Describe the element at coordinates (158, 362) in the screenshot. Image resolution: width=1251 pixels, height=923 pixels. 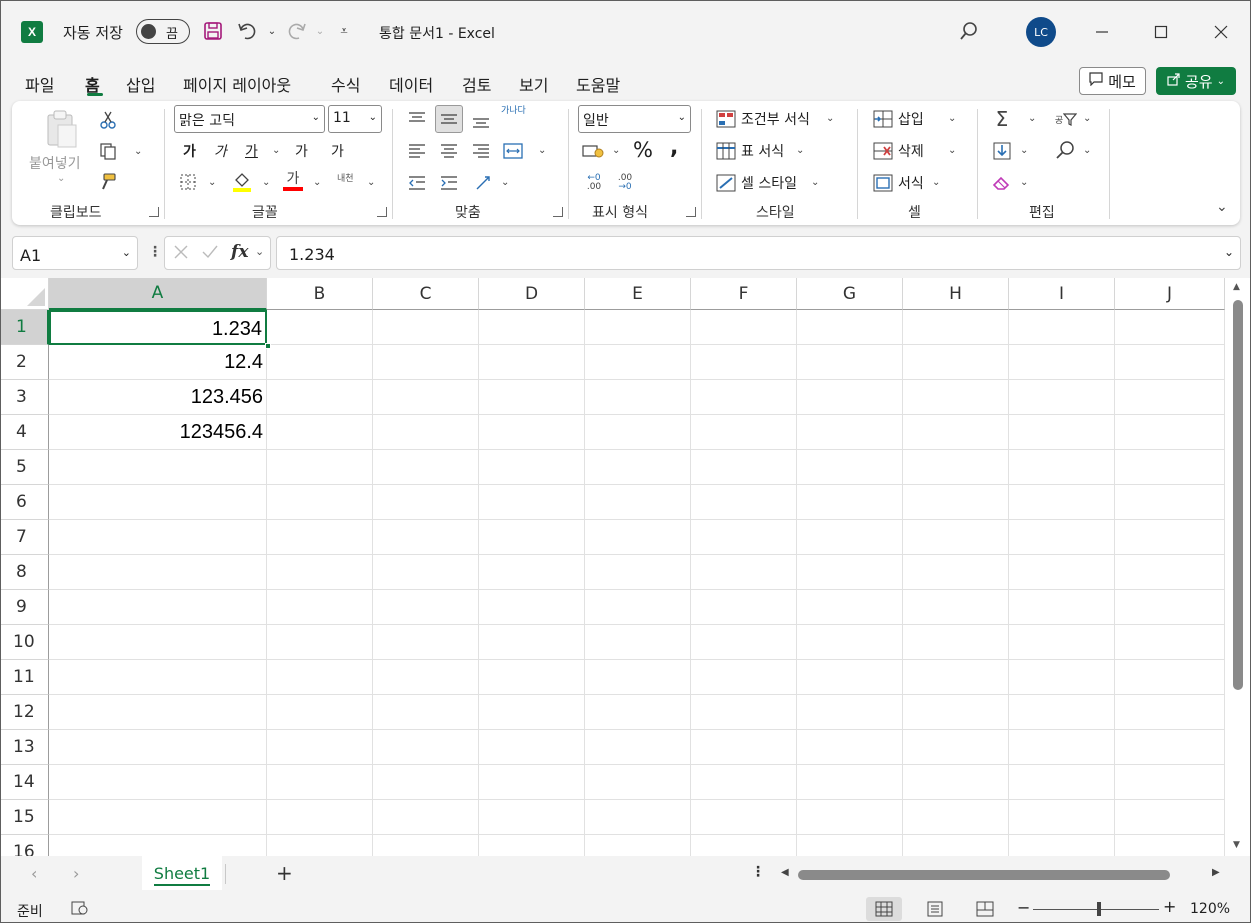
I see `cell-a2: 12.4` at that location.